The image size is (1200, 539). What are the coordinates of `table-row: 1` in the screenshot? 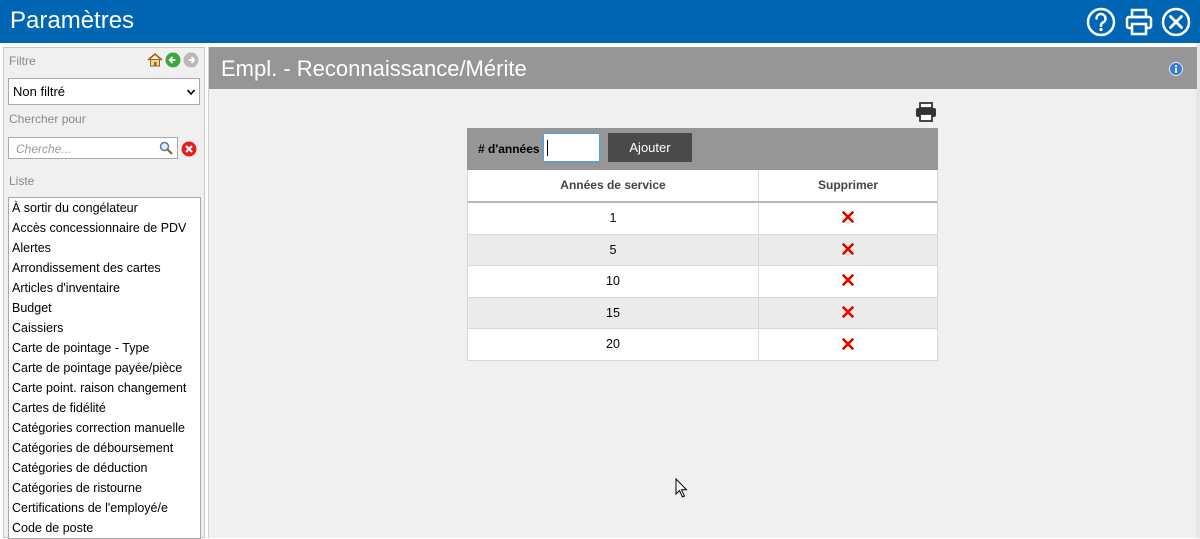 It's located at (702, 219).